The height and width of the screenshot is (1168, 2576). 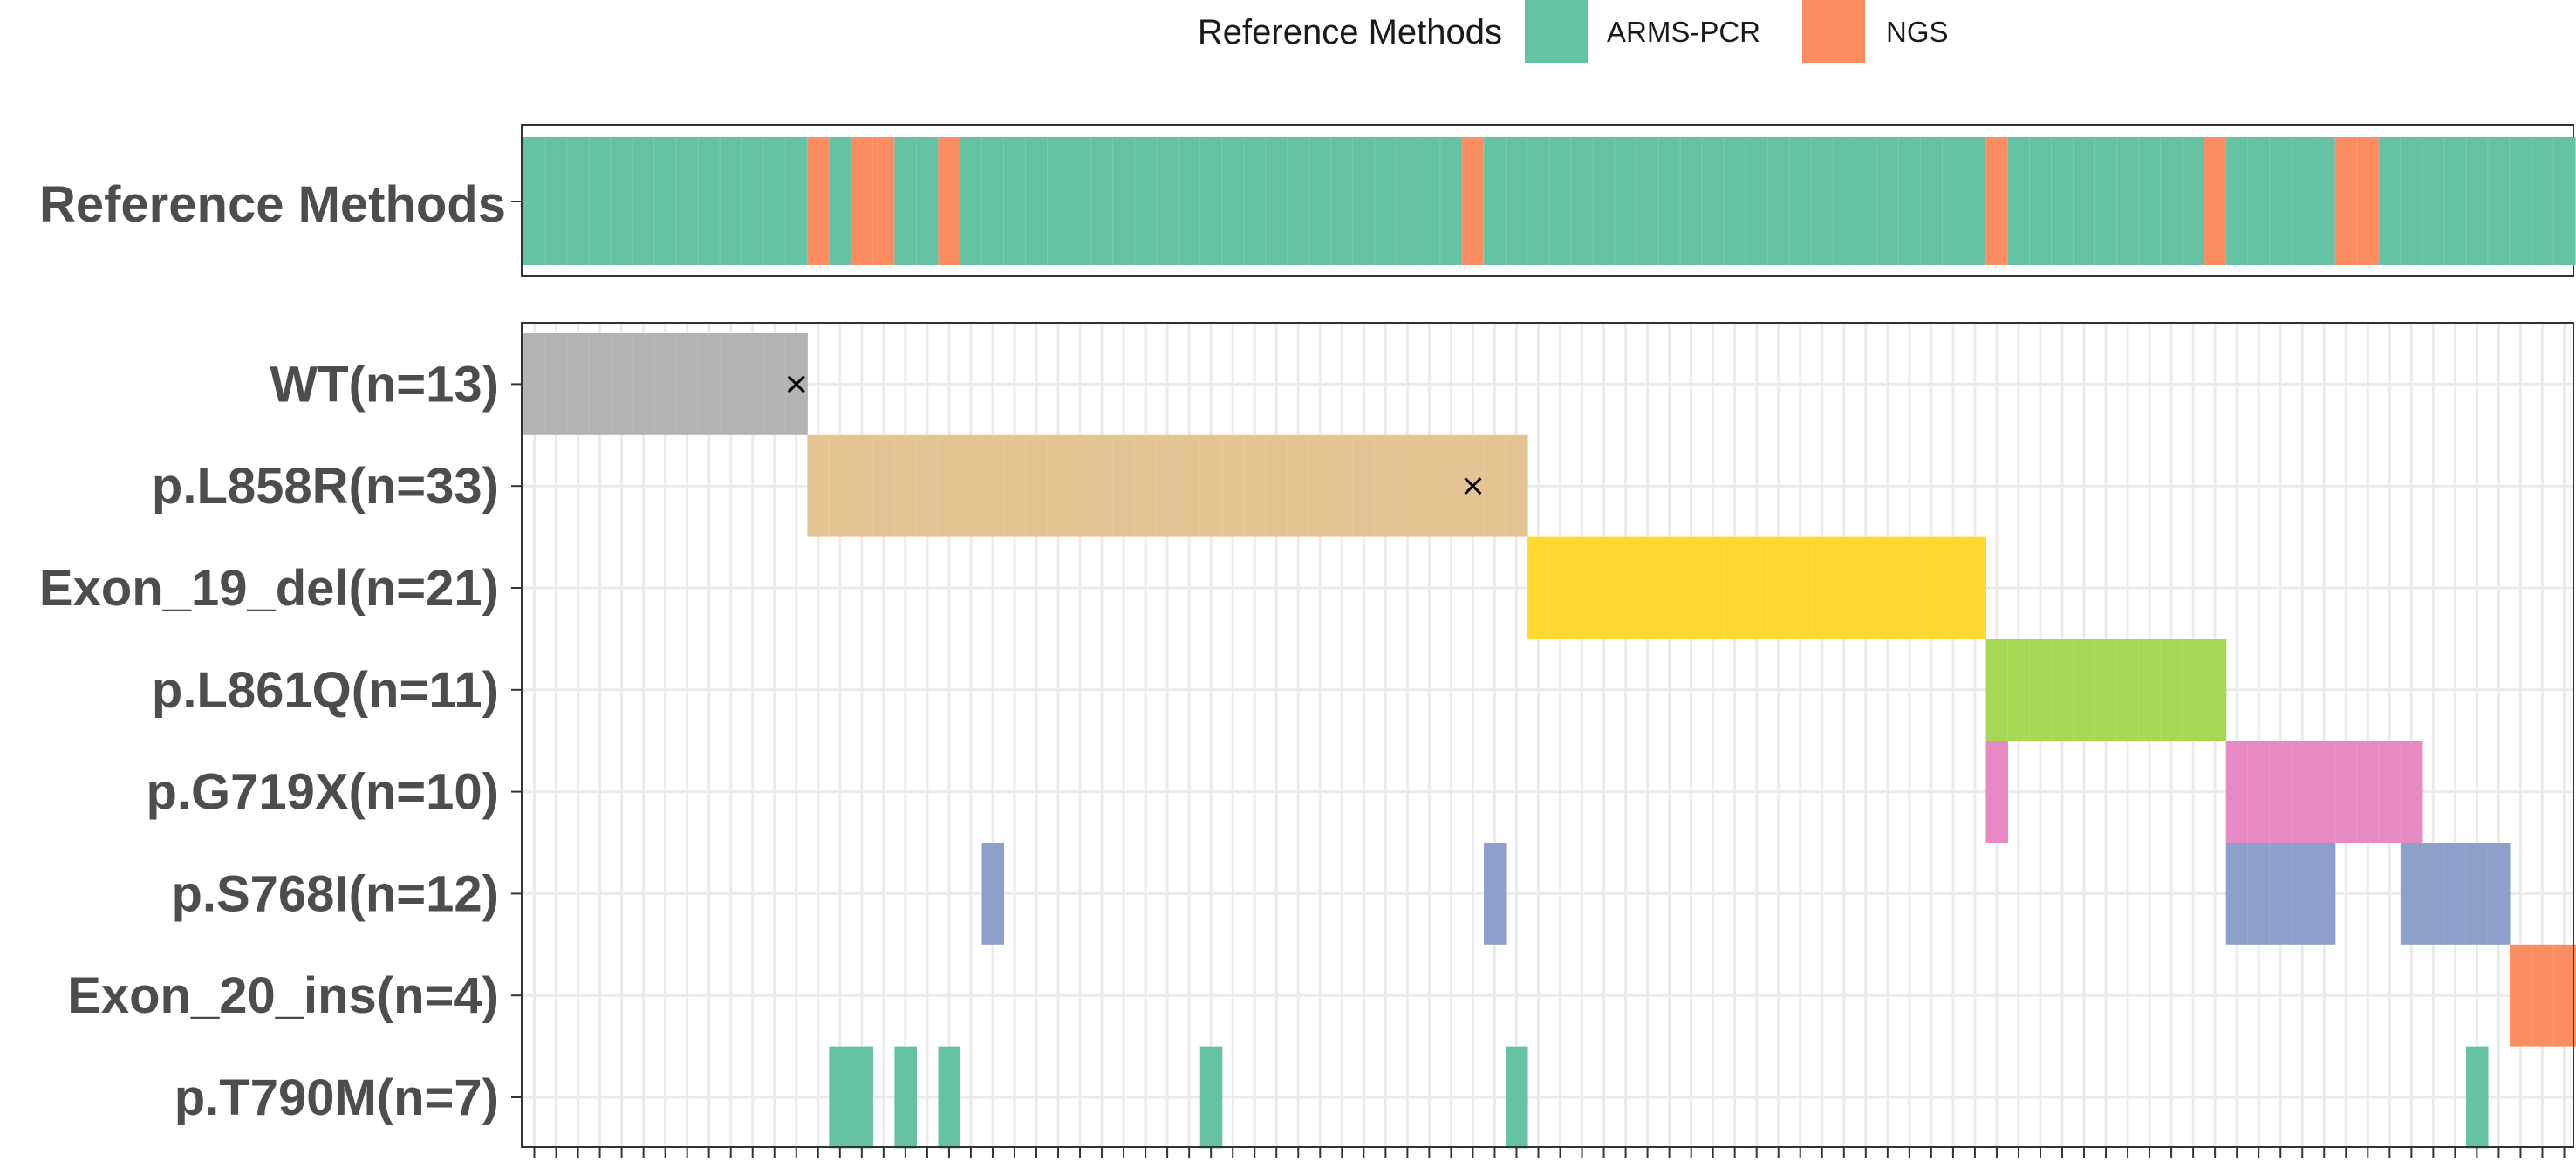 I want to click on legend-swatch-ngs, so click(x=1834, y=32).